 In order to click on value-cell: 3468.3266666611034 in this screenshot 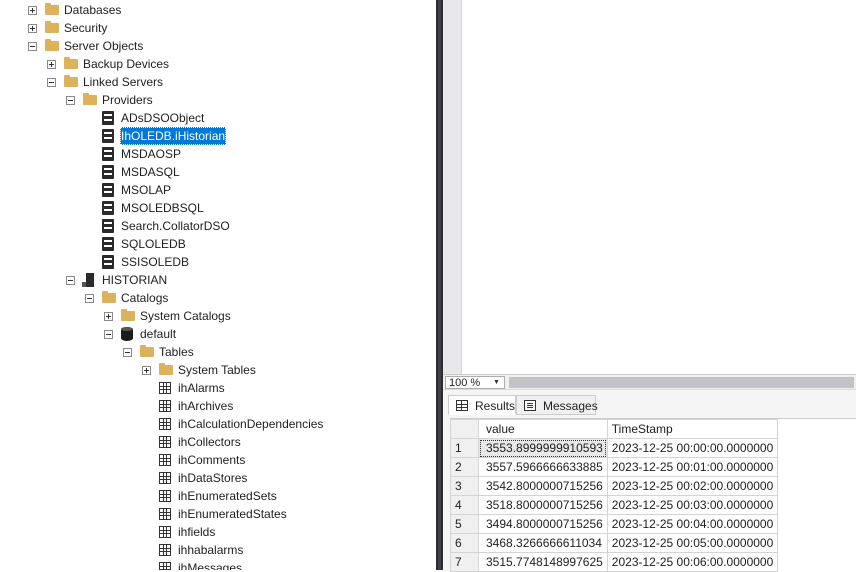, I will do `click(543, 543)`.